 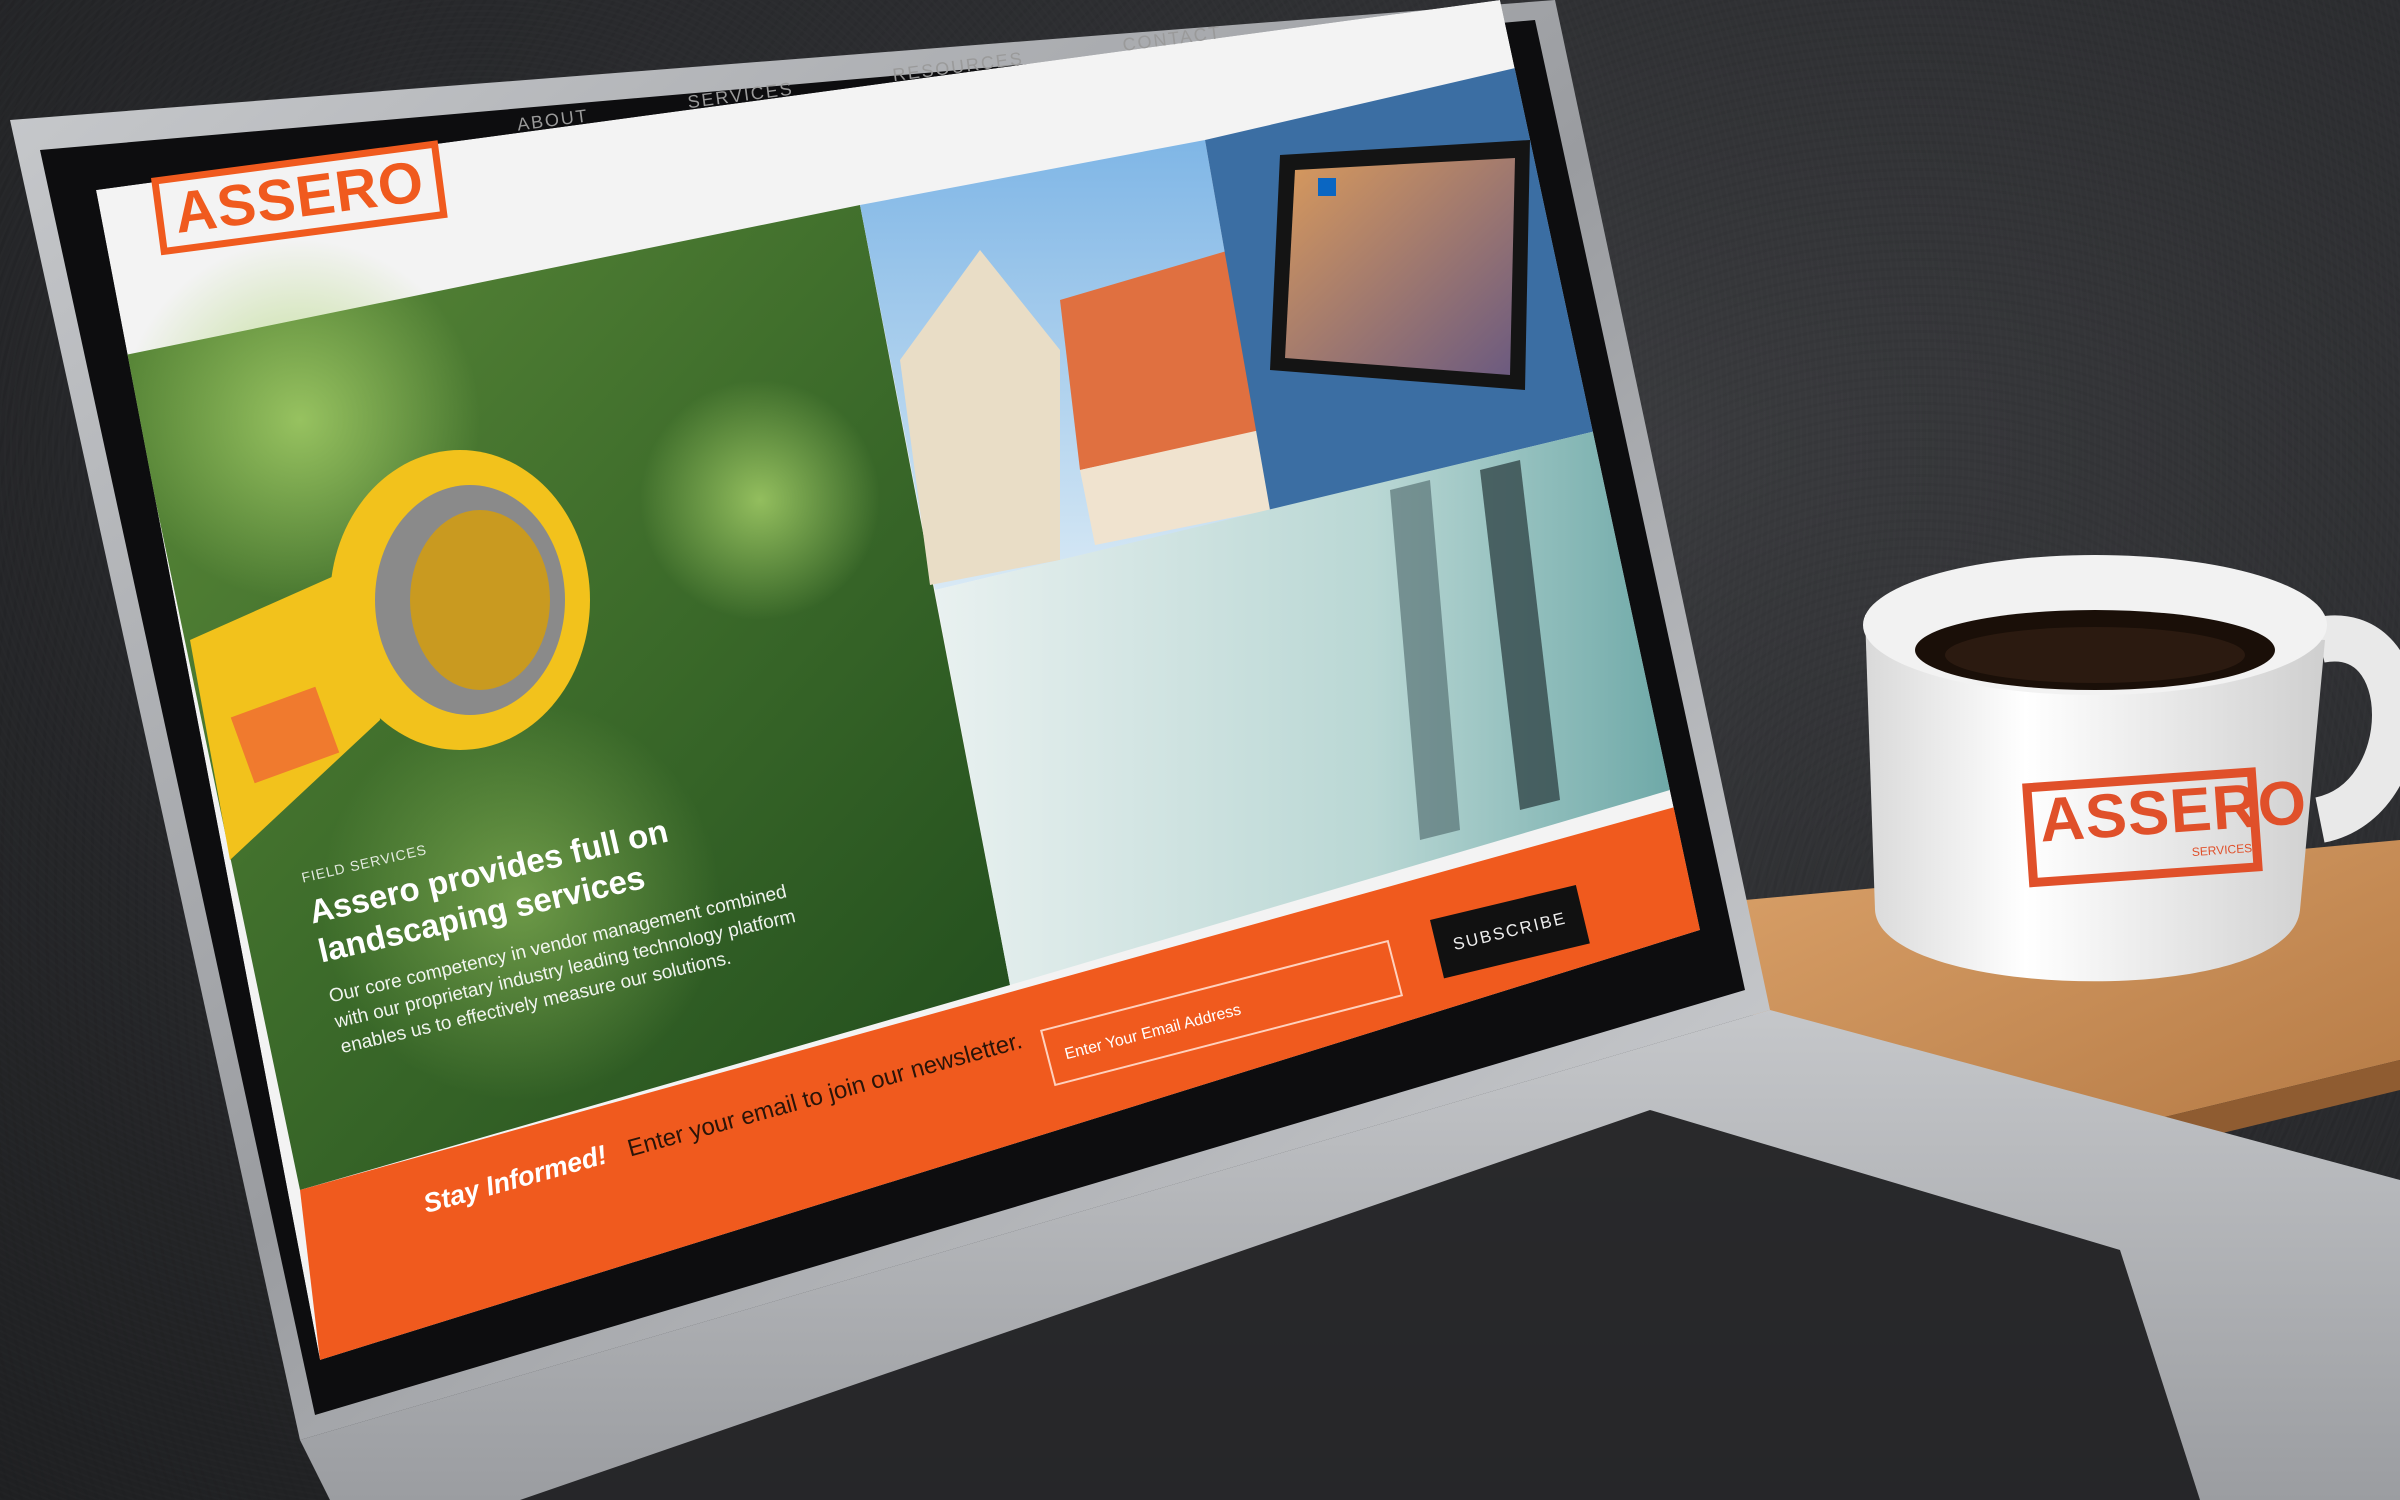 I want to click on nav-resources: RESOURCES, so click(x=958, y=67).